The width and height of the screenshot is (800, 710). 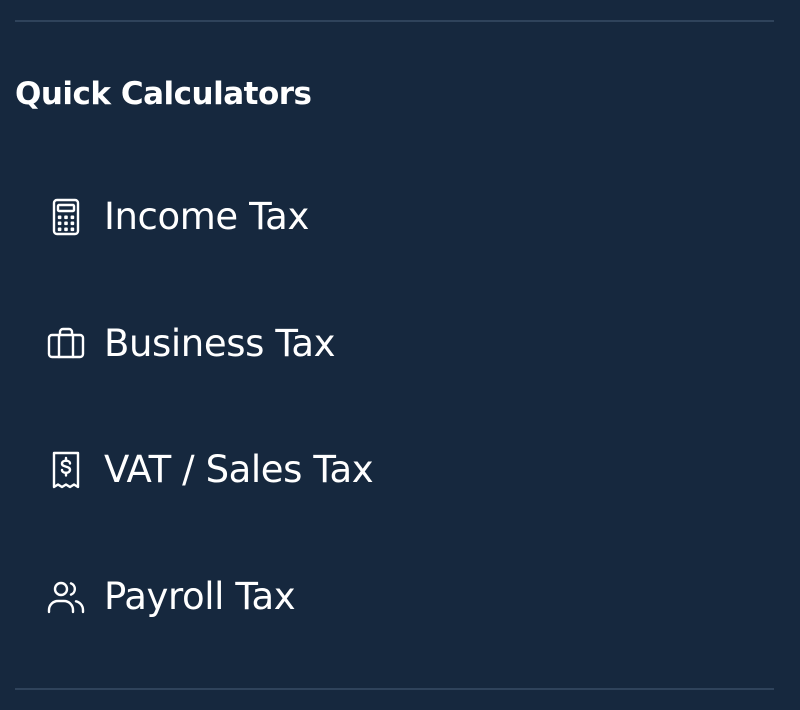 I want to click on sidebar-item-label: Business Tax, so click(x=220, y=343).